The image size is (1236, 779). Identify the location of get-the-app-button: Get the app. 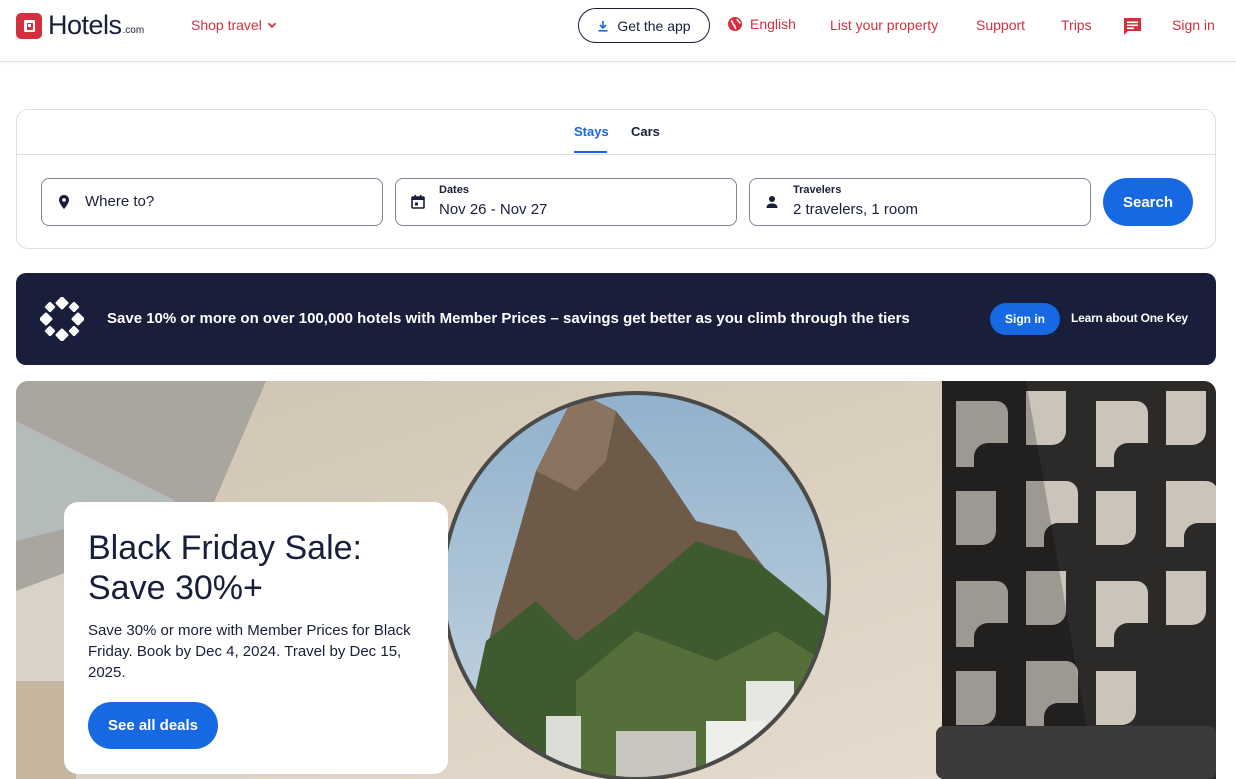
(644, 25).